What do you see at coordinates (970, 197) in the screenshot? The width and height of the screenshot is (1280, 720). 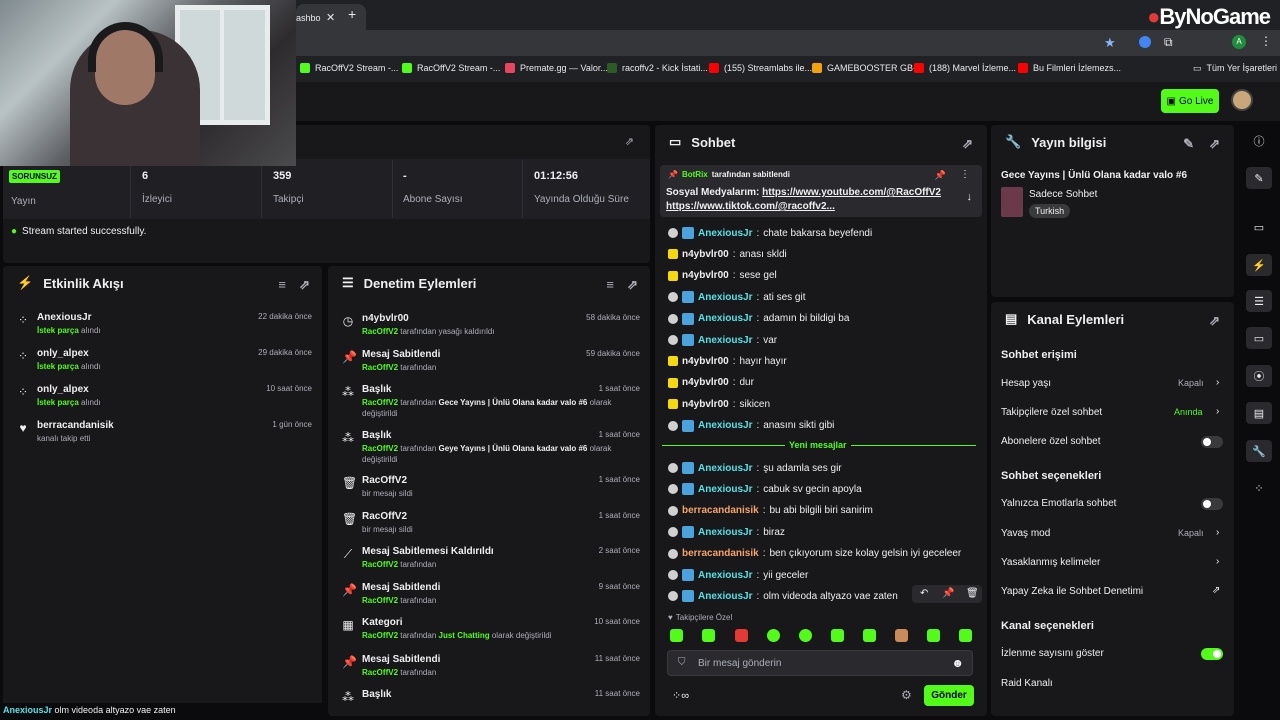 I see `expand-icon: ↓` at bounding box center [970, 197].